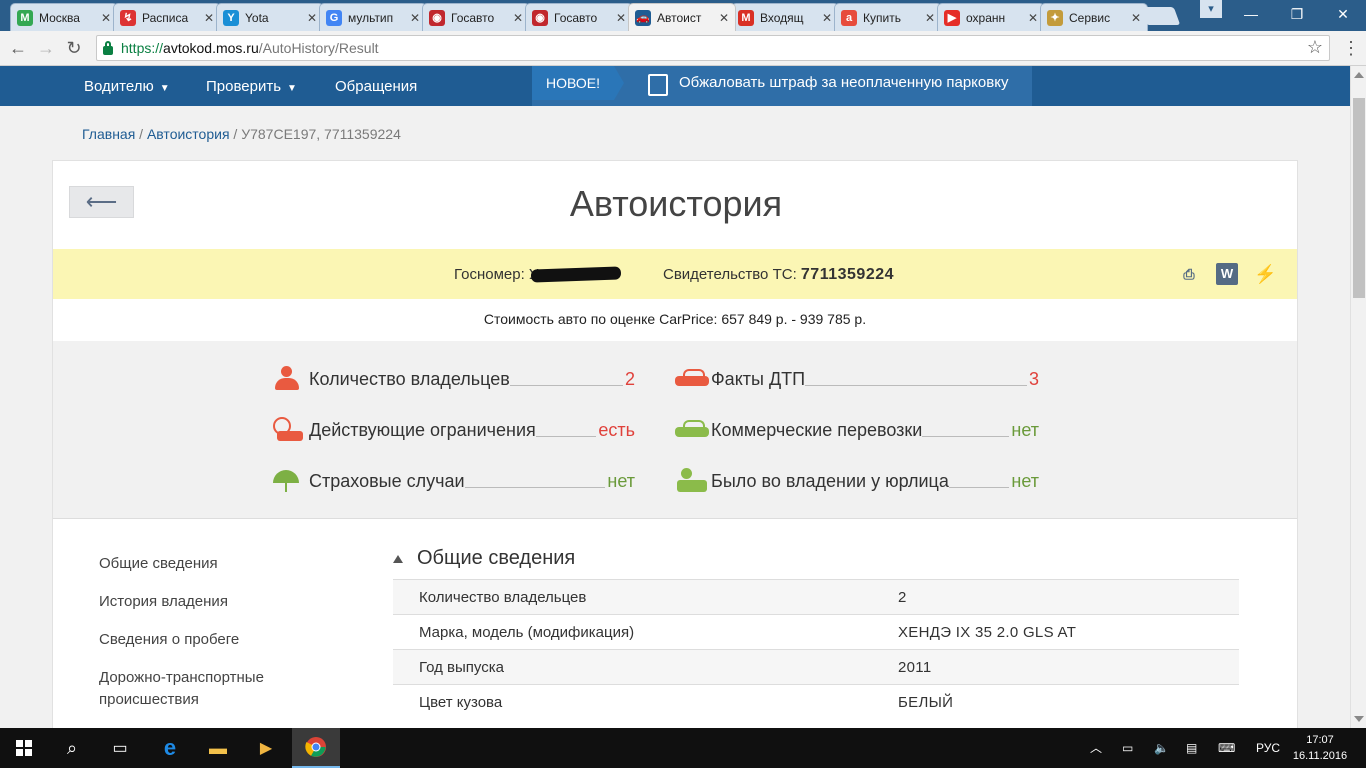  I want to click on browser-tab: ↯ Расписа ✕, so click(167, 17).